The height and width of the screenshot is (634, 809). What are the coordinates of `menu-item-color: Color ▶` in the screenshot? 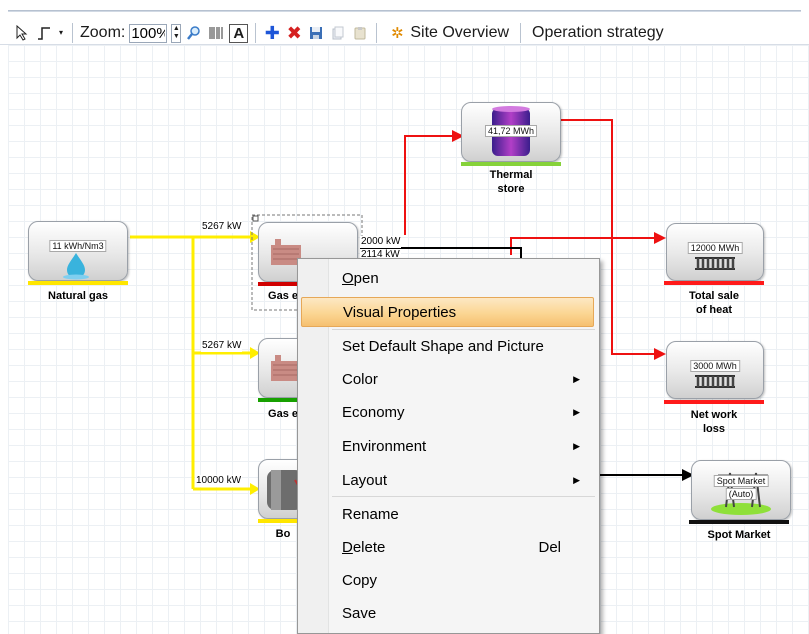 It's located at (447, 379).